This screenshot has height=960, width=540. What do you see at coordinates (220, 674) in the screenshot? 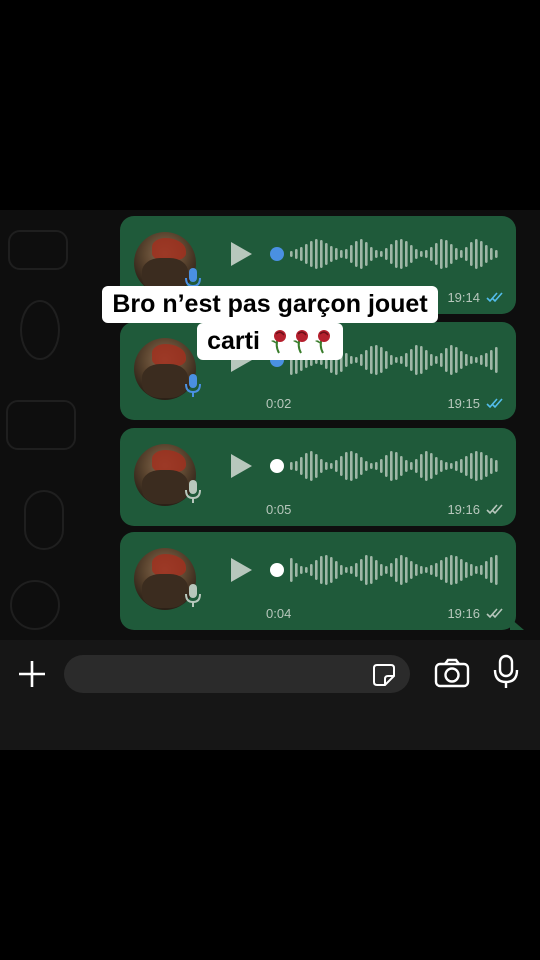
I see `message-input` at bounding box center [220, 674].